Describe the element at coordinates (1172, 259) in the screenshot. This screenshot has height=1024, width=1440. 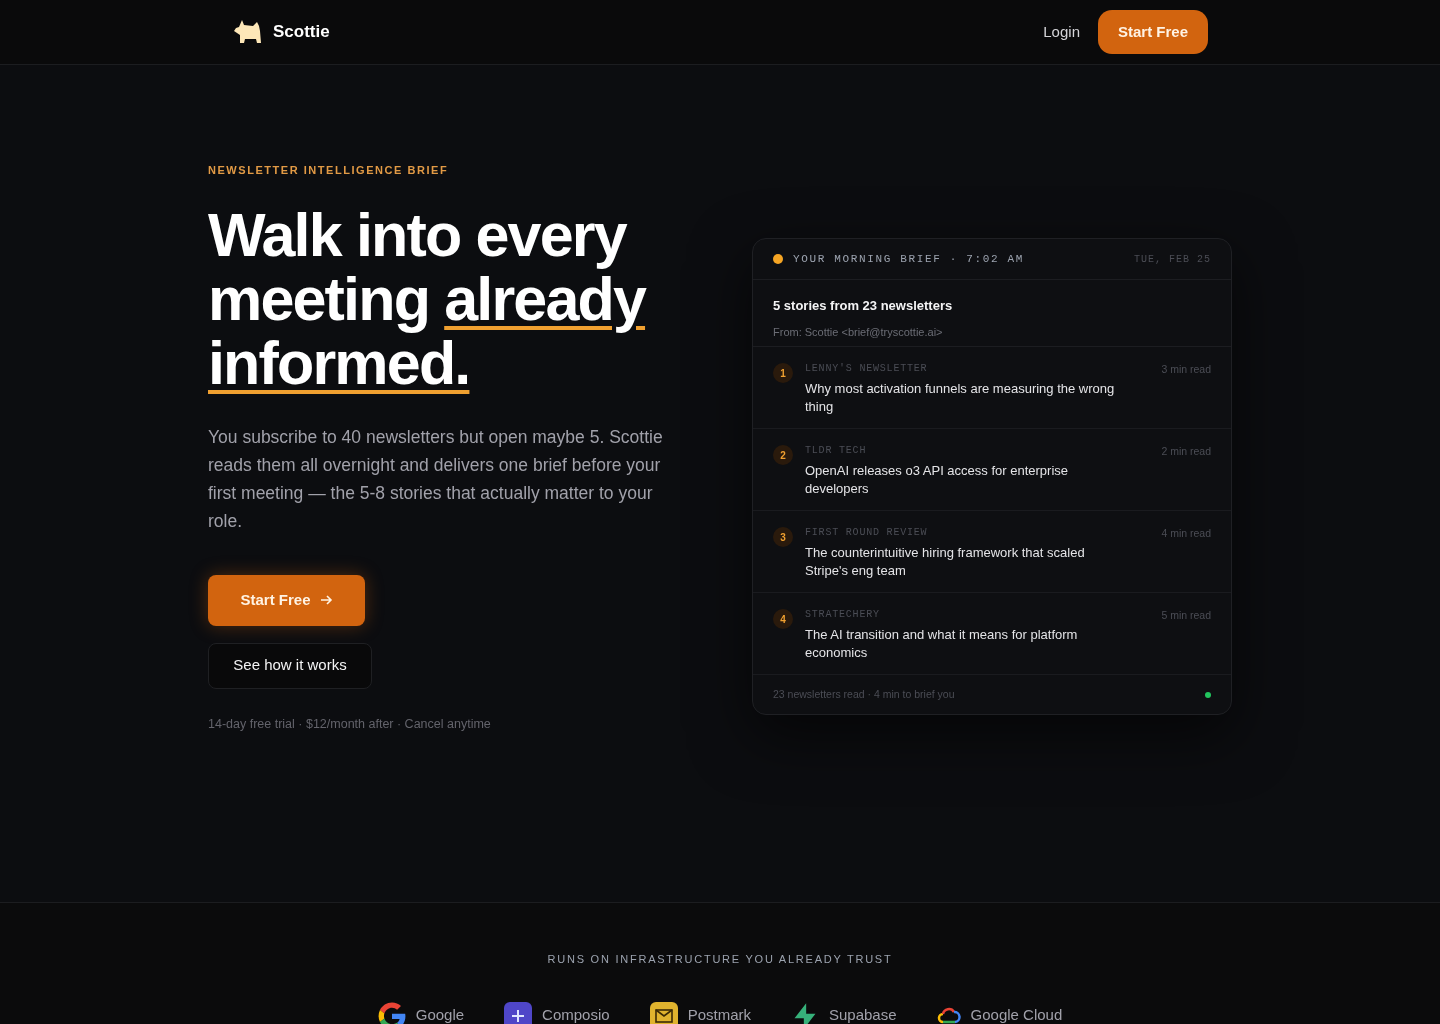
I see `brief-date: TUE, FEB 25` at that location.